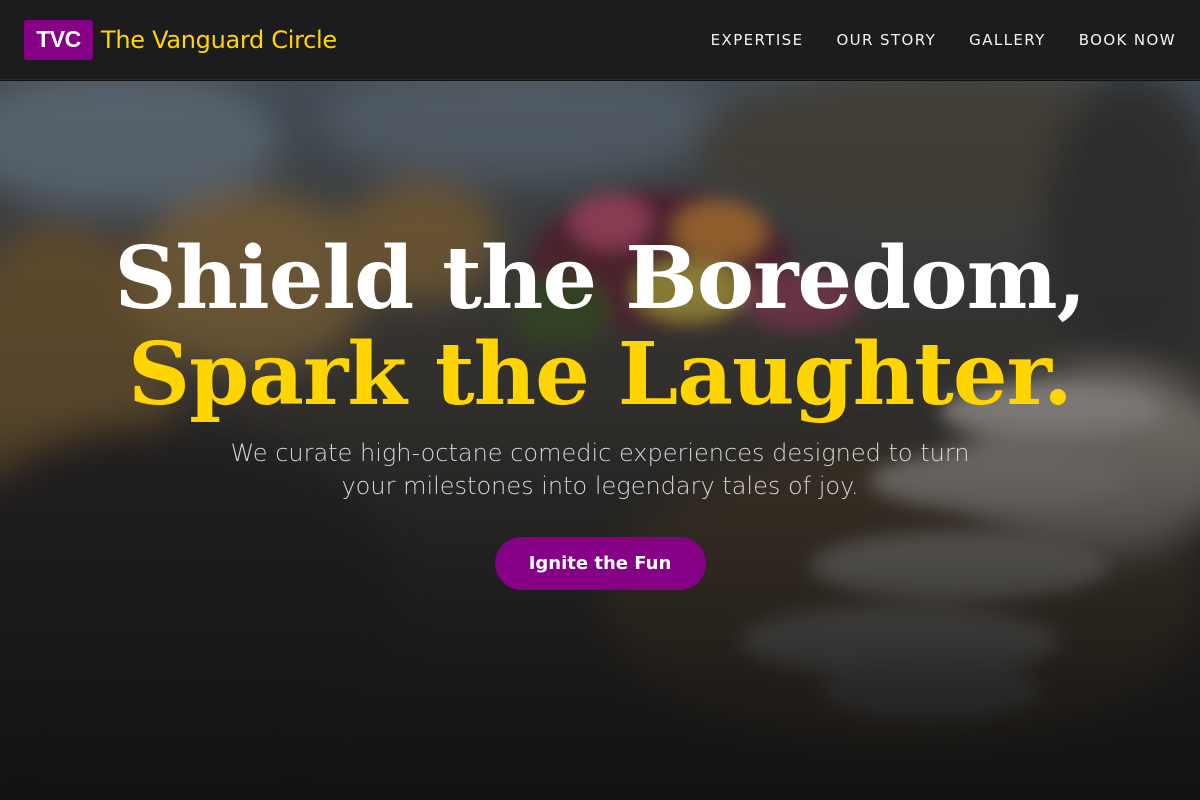 This screenshot has width=1200, height=800. I want to click on headline-line-1: Shield the Boredom,, so click(600, 278).